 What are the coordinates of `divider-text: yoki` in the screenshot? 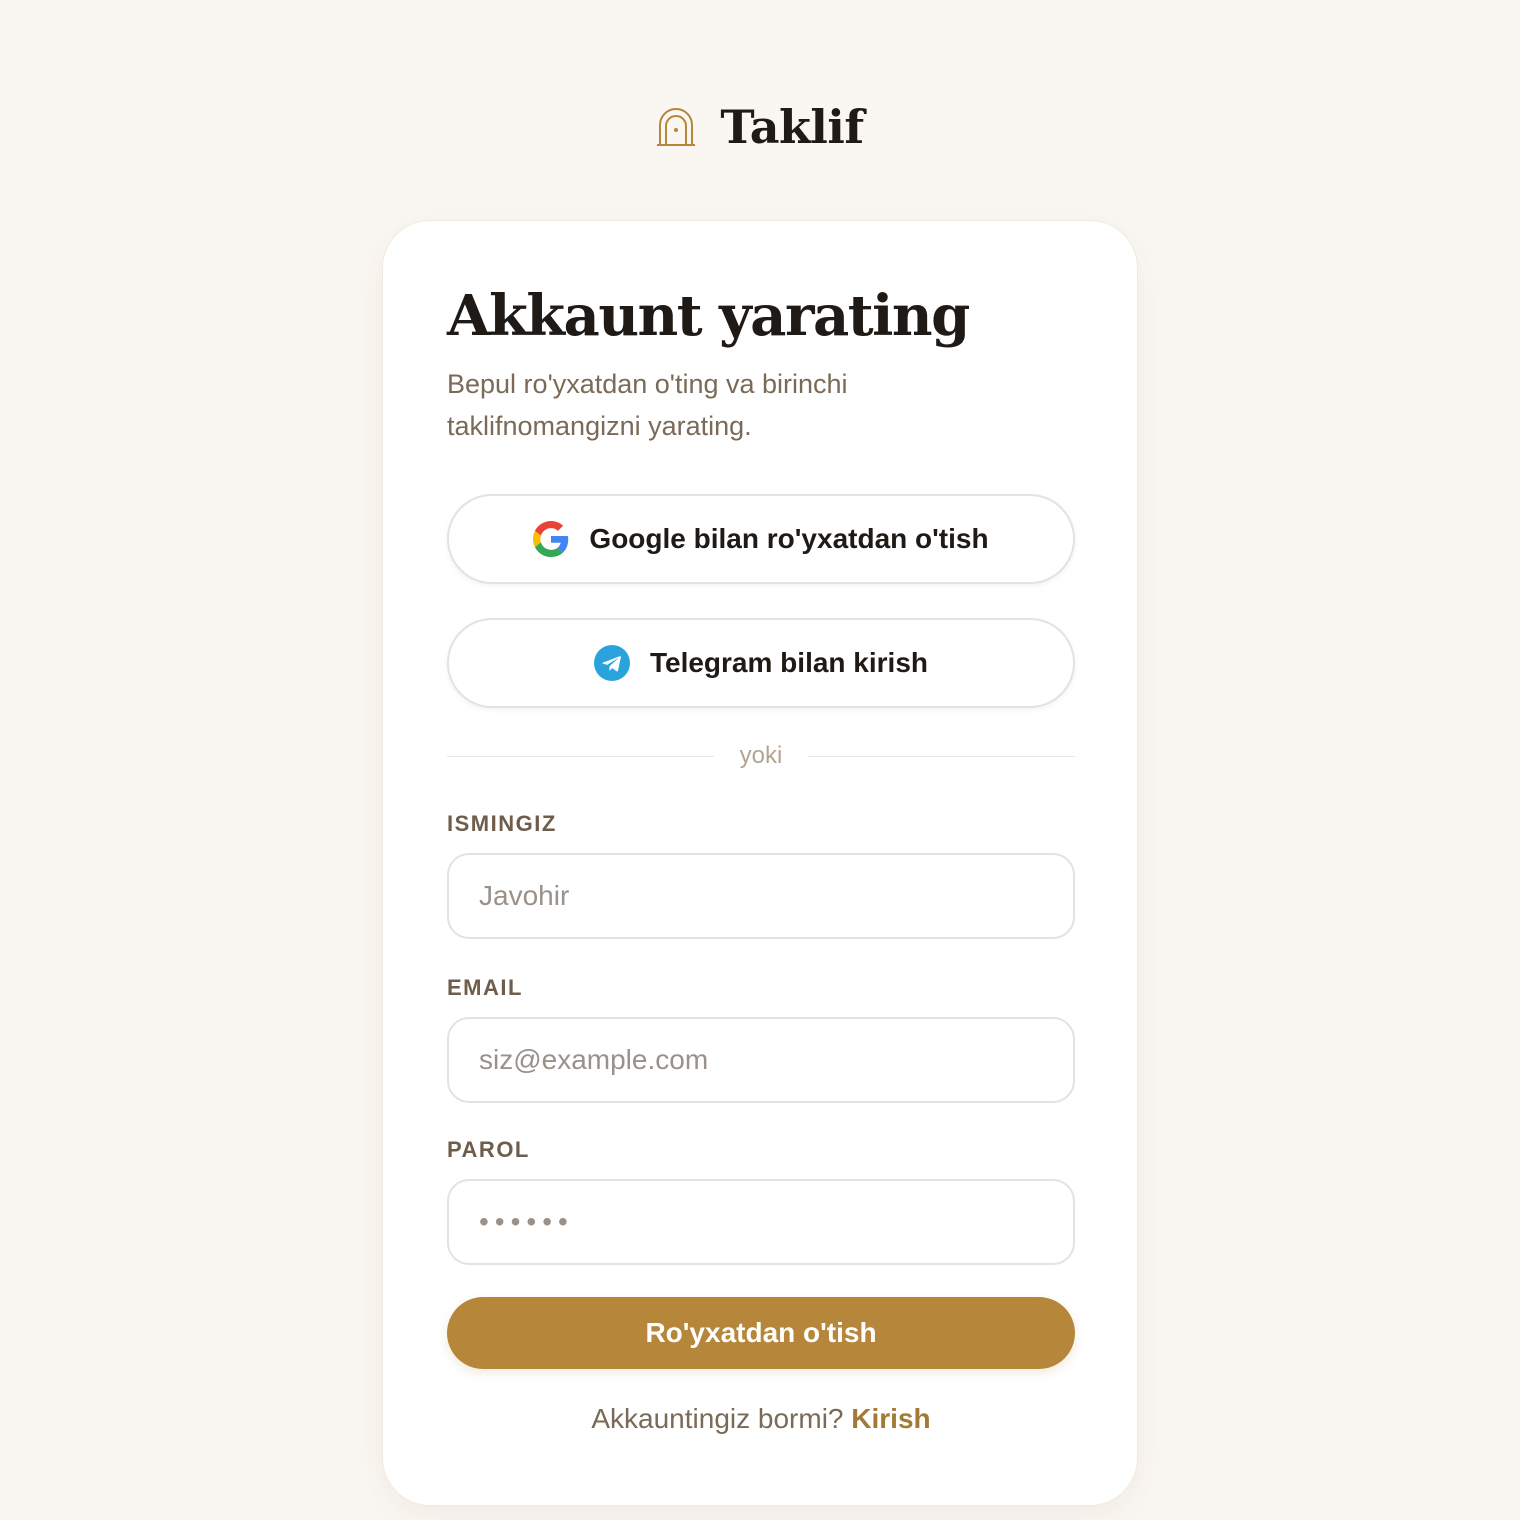 It's located at (761, 755).